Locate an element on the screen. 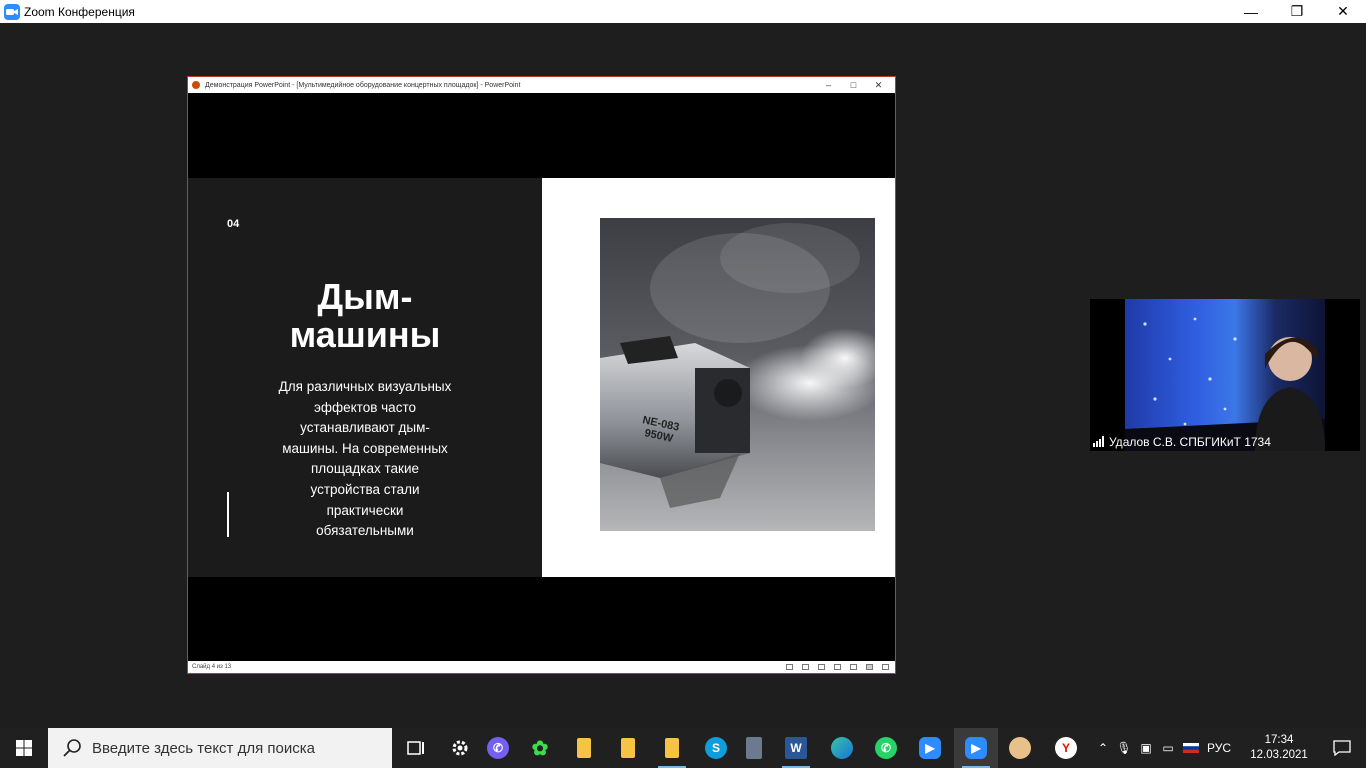 The height and width of the screenshot is (768, 1366). microphone-icon: 🎙 is located at coordinates (1124, 748).